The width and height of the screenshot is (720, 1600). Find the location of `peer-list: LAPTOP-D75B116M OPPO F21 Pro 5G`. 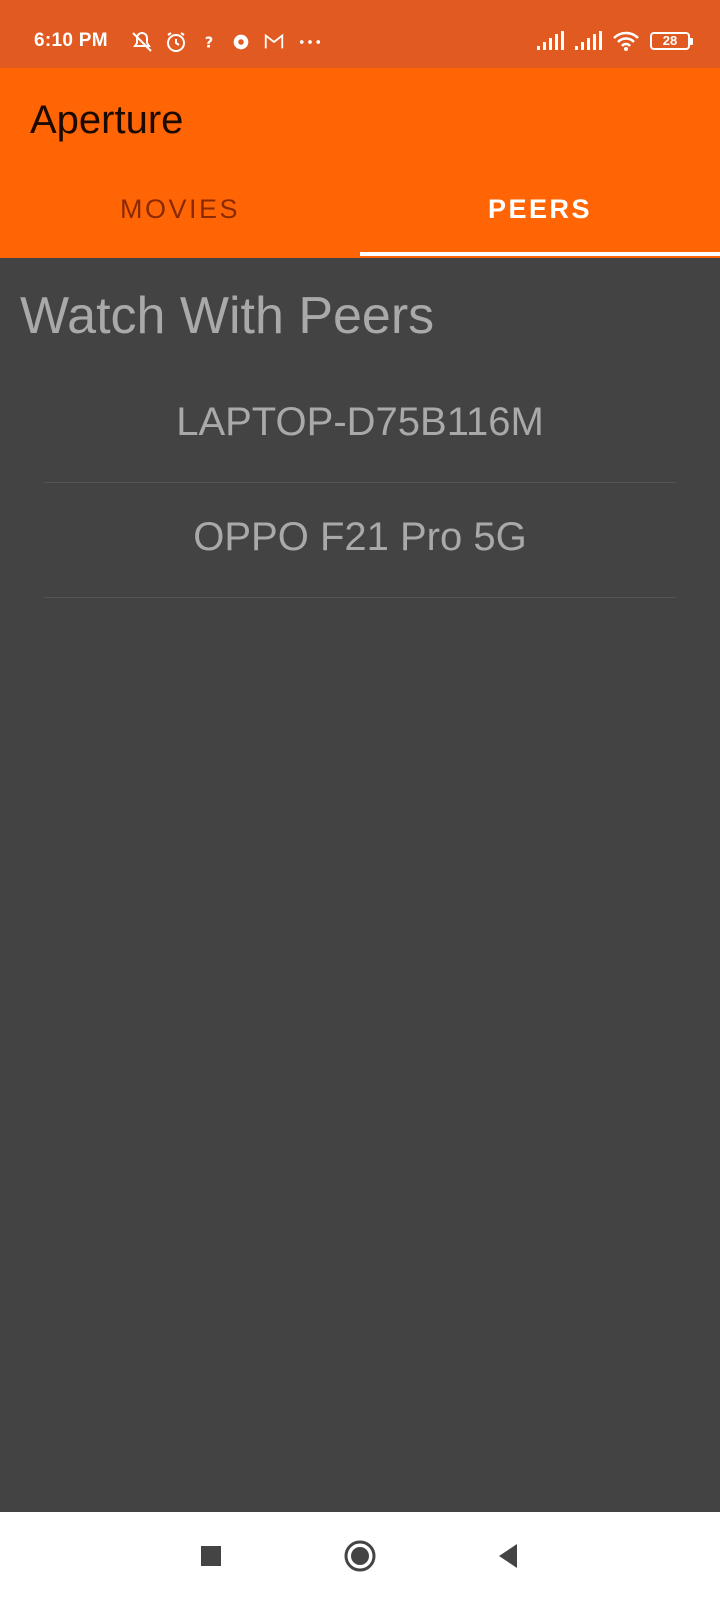

peer-list: LAPTOP-D75B116M OPPO F21 Pro 5G is located at coordinates (360, 483).